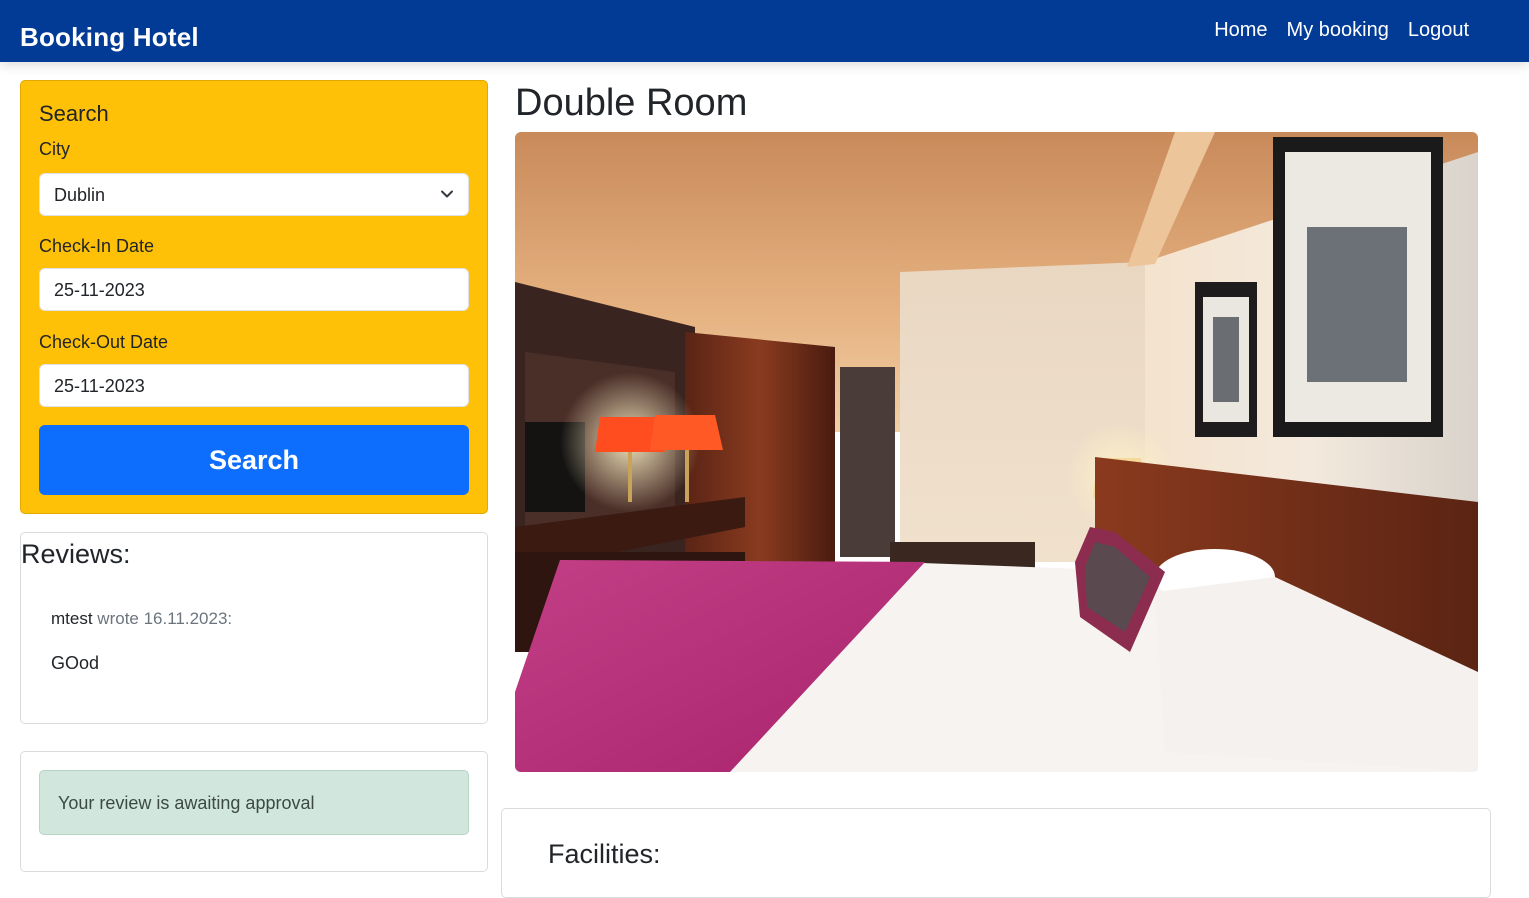 The image size is (1529, 898). I want to click on city-select: Dublin, so click(254, 194).